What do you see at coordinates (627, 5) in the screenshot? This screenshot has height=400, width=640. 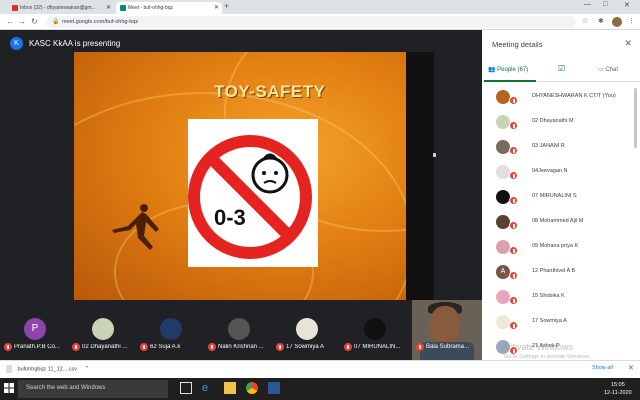 I see `close-window-button: ✕` at bounding box center [627, 5].